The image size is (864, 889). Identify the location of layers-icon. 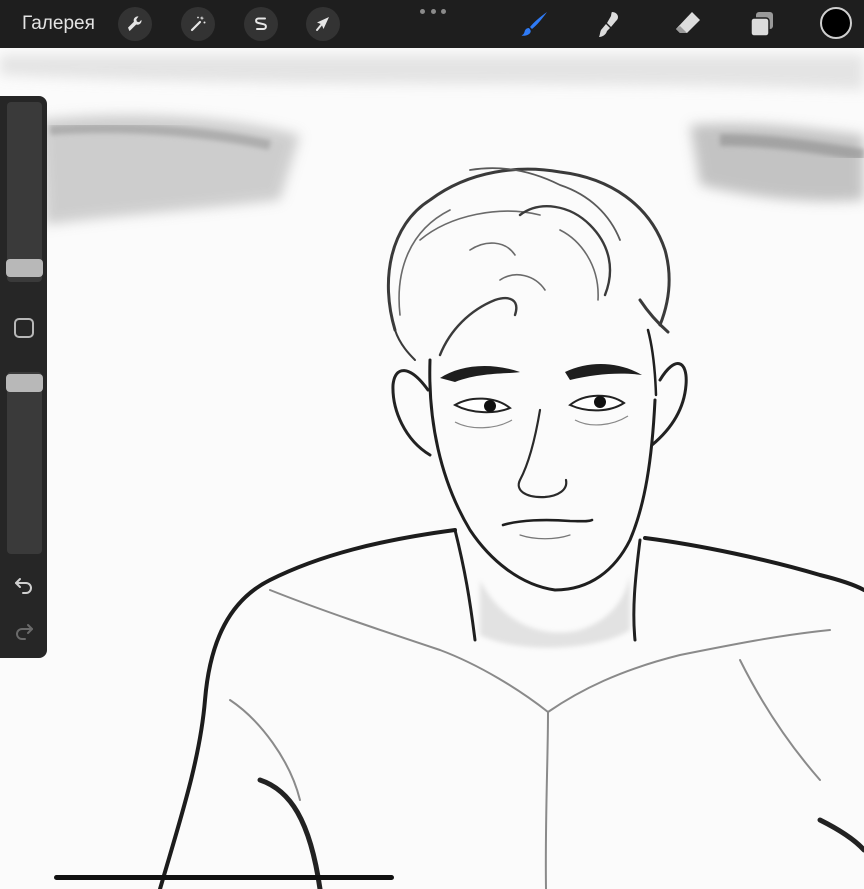
(761, 24).